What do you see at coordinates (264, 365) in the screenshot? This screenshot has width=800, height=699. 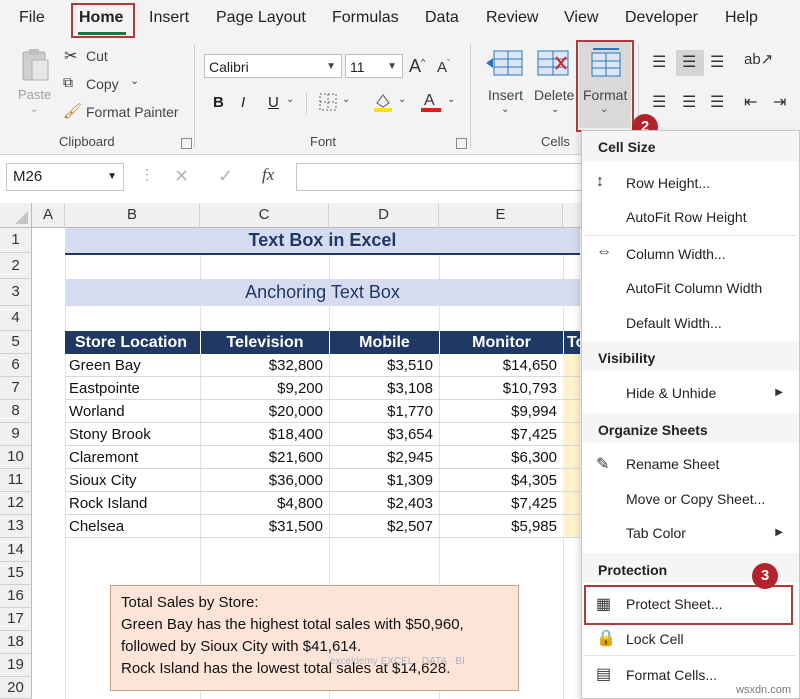 I see `table-cell: $32,800` at bounding box center [264, 365].